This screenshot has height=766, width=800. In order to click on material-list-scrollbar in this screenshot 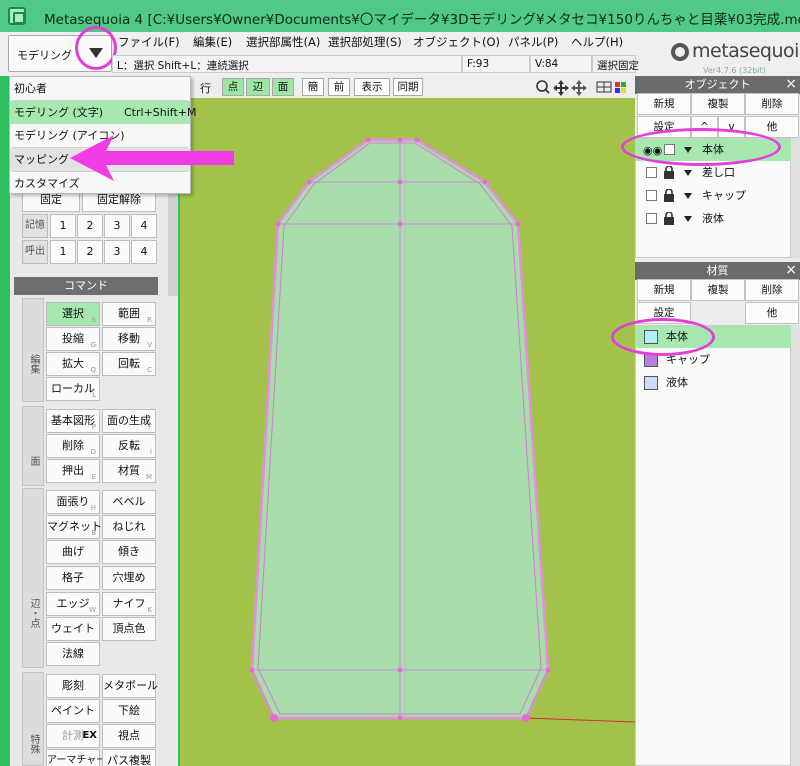, I will do `click(795, 545)`.